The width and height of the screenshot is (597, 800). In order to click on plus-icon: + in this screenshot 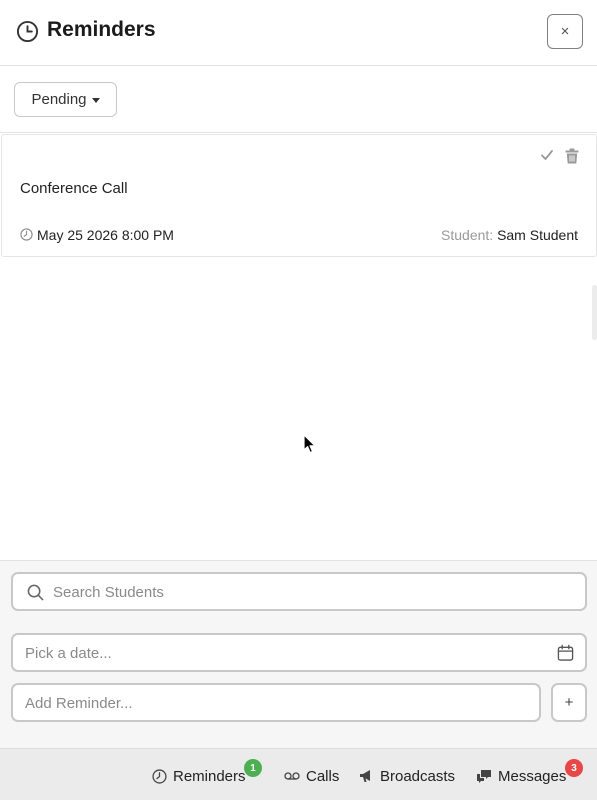, I will do `click(569, 702)`.